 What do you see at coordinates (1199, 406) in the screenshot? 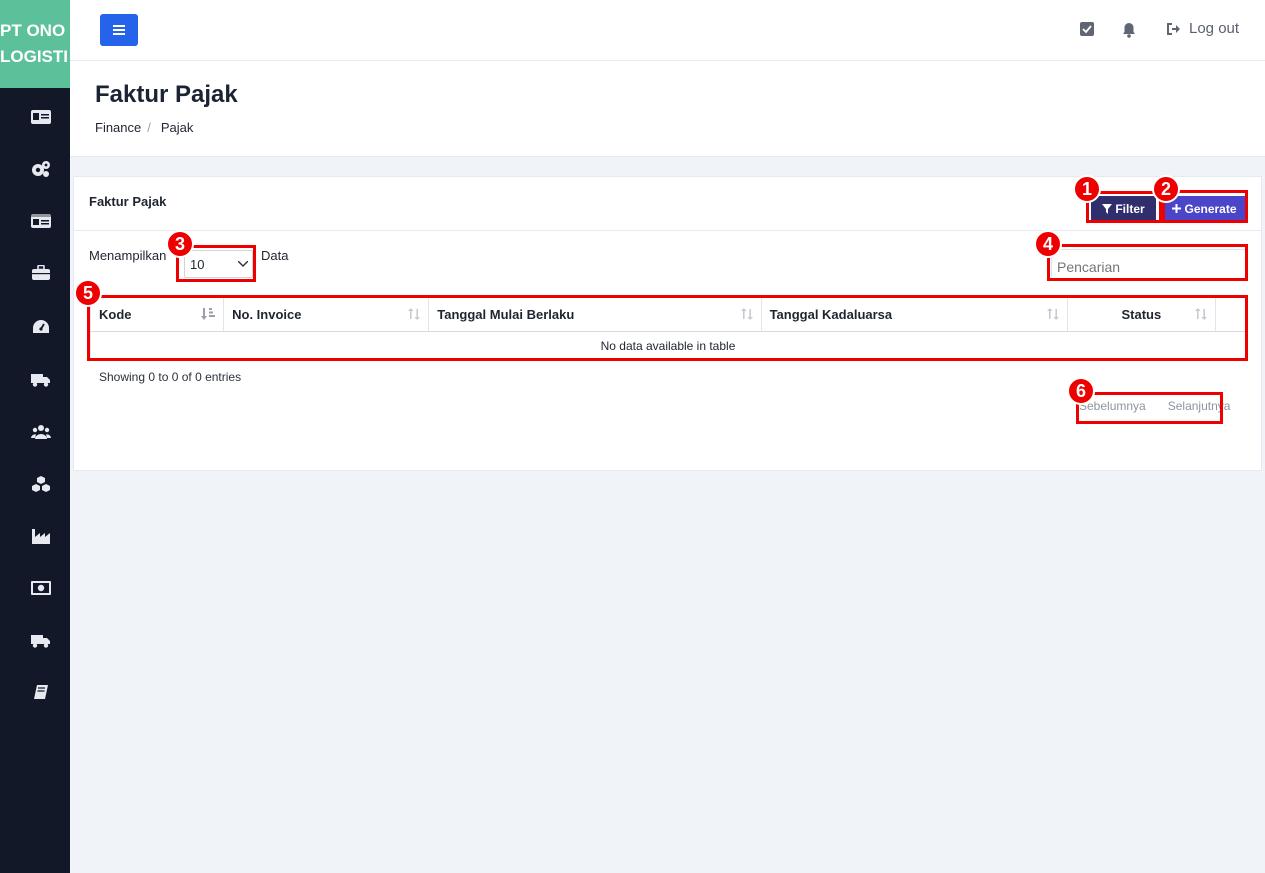
I see `next-page-button: Selanjutnya` at bounding box center [1199, 406].